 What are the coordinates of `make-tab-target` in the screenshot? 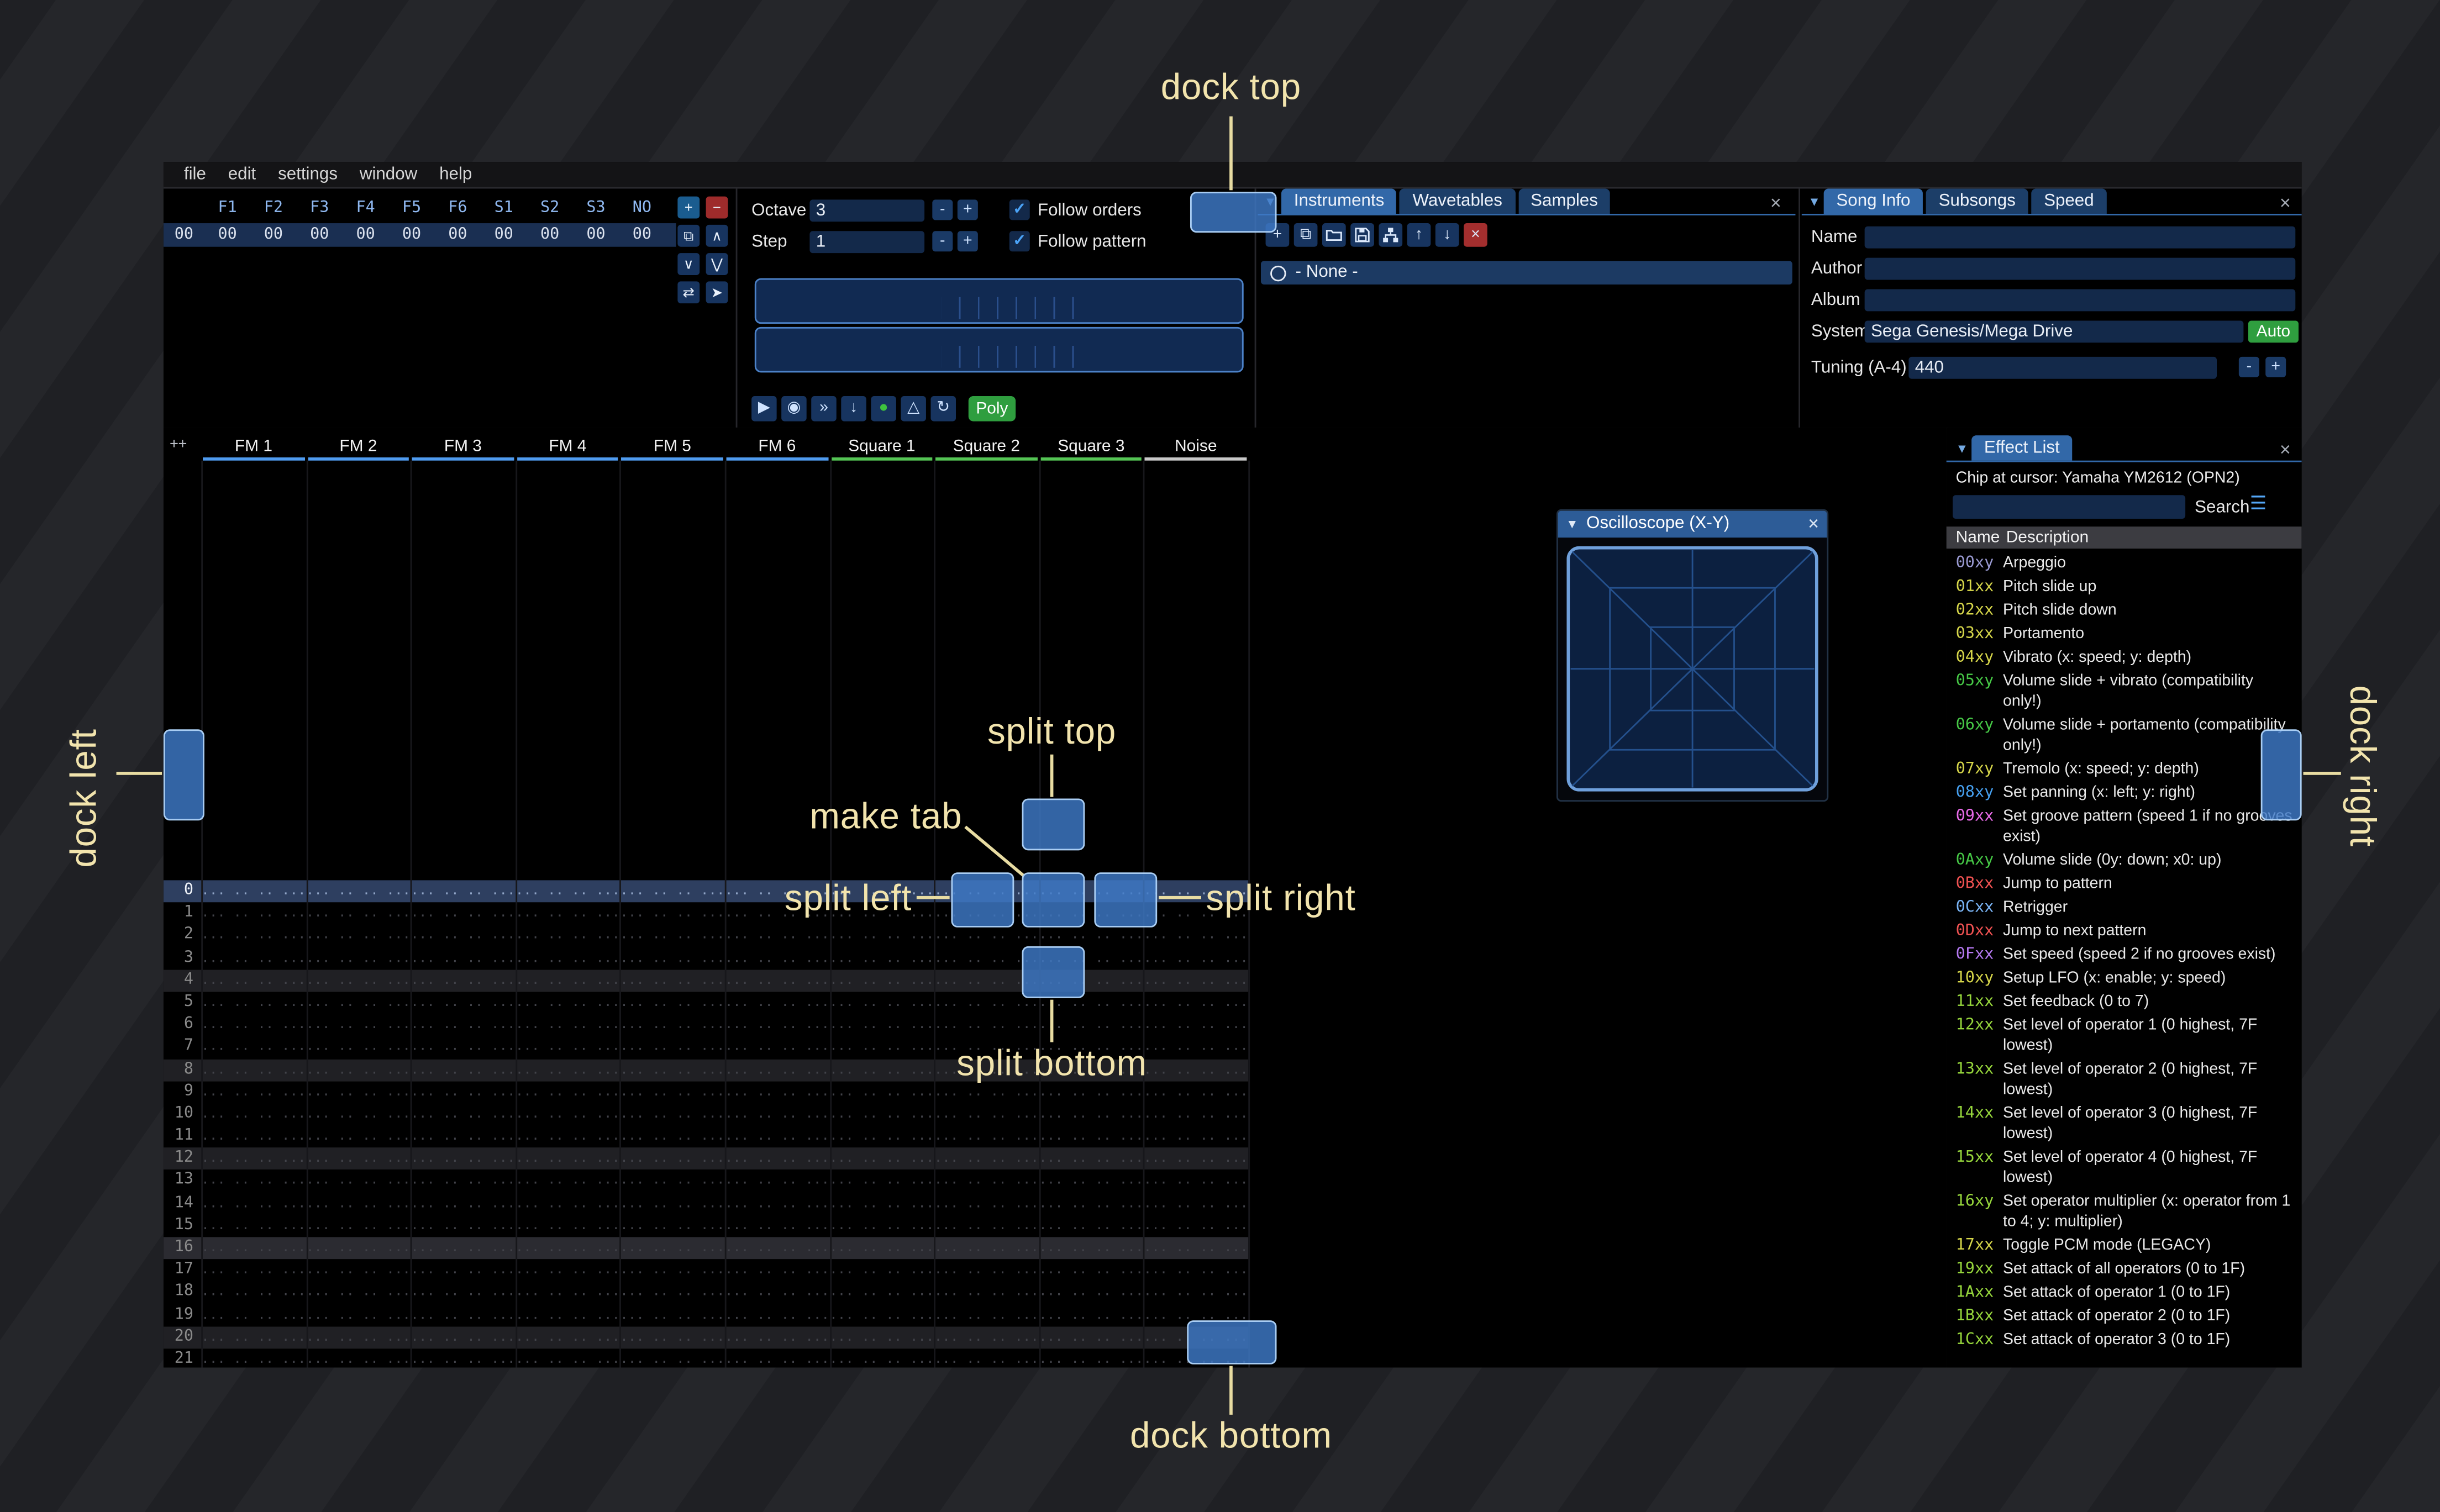 It's located at (1053, 900).